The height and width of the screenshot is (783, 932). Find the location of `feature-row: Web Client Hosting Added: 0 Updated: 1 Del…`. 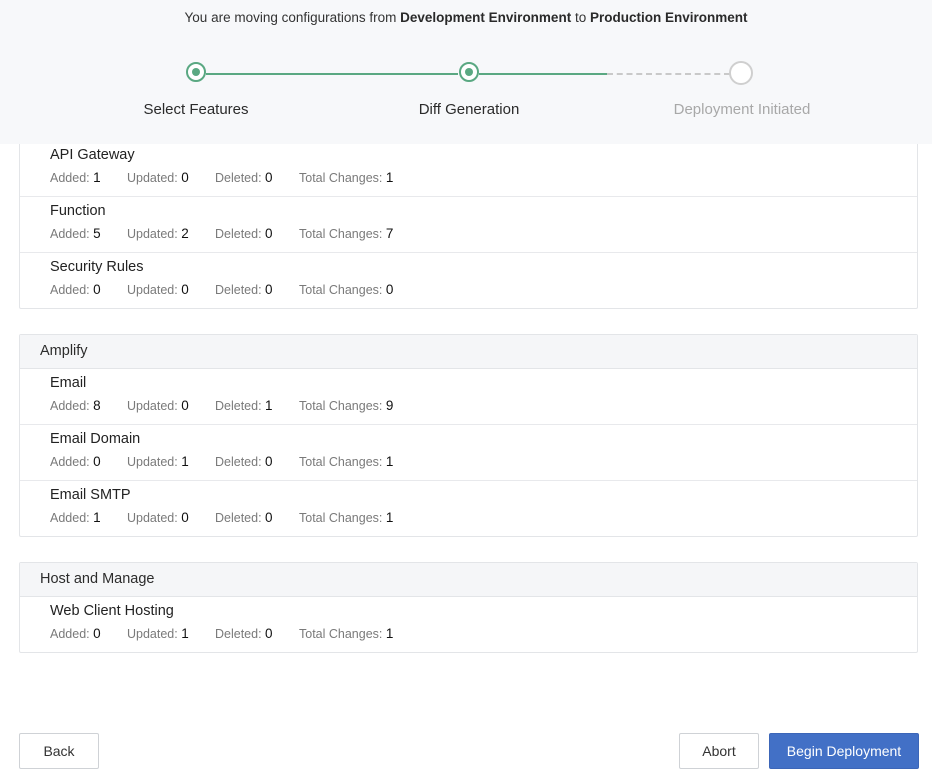

feature-row: Web Client Hosting Added: 0 Updated: 1 Del… is located at coordinates (468, 624).